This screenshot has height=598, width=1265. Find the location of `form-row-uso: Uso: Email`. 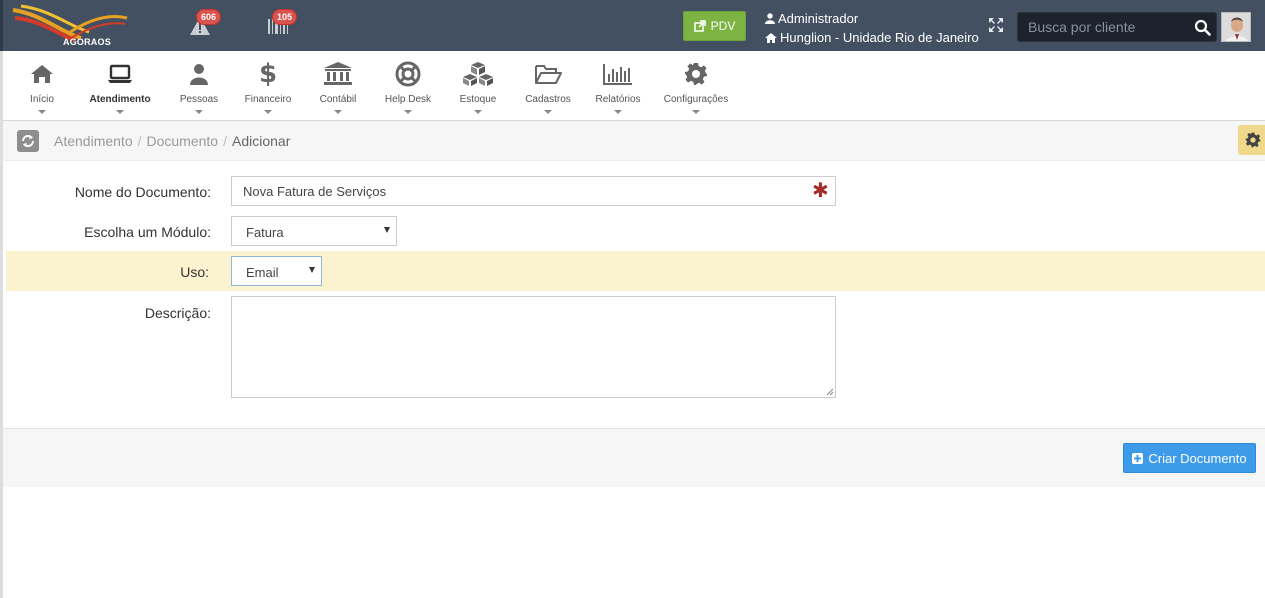

form-row-uso: Uso: Email is located at coordinates (635, 271).